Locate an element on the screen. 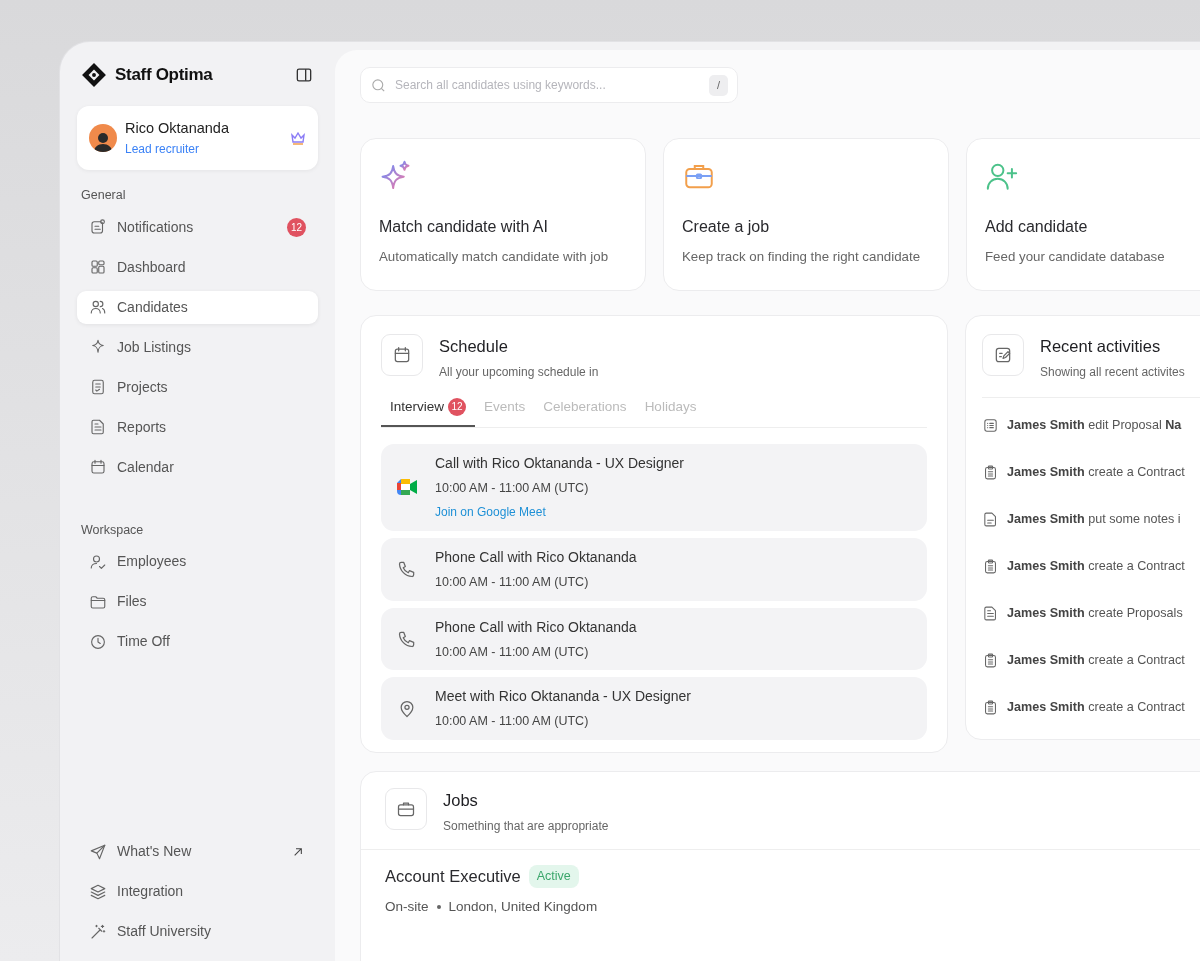 The image size is (1200, 961). edit-icon is located at coordinates (1003, 355).